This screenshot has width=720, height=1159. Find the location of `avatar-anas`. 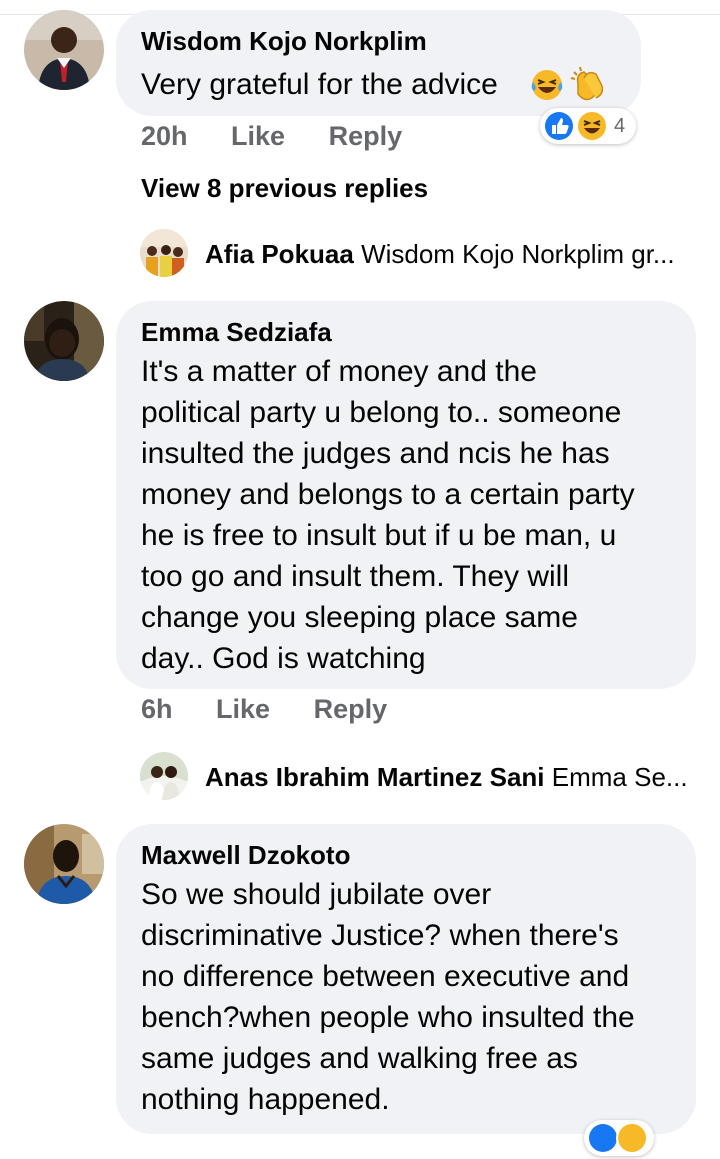

avatar-anas is located at coordinates (164, 776).